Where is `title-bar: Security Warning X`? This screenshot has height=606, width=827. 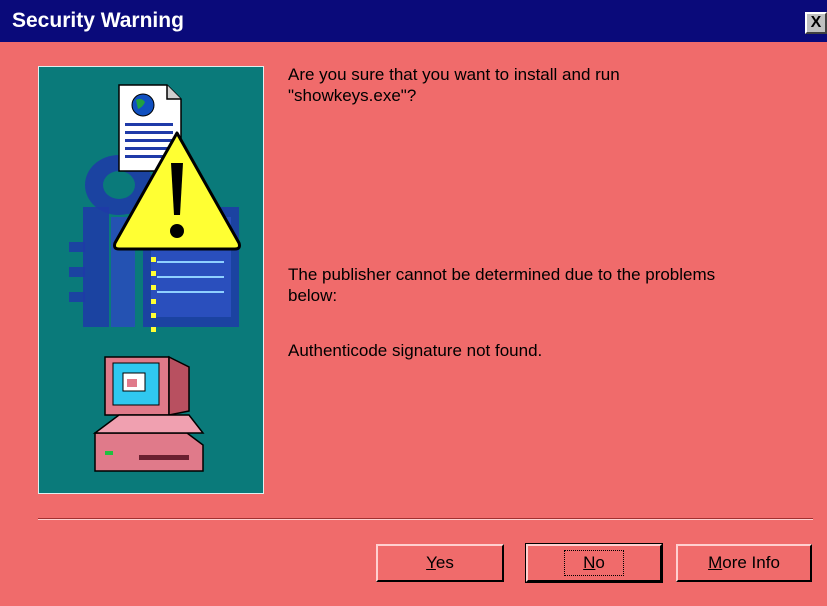 title-bar: Security Warning X is located at coordinates (413, 21).